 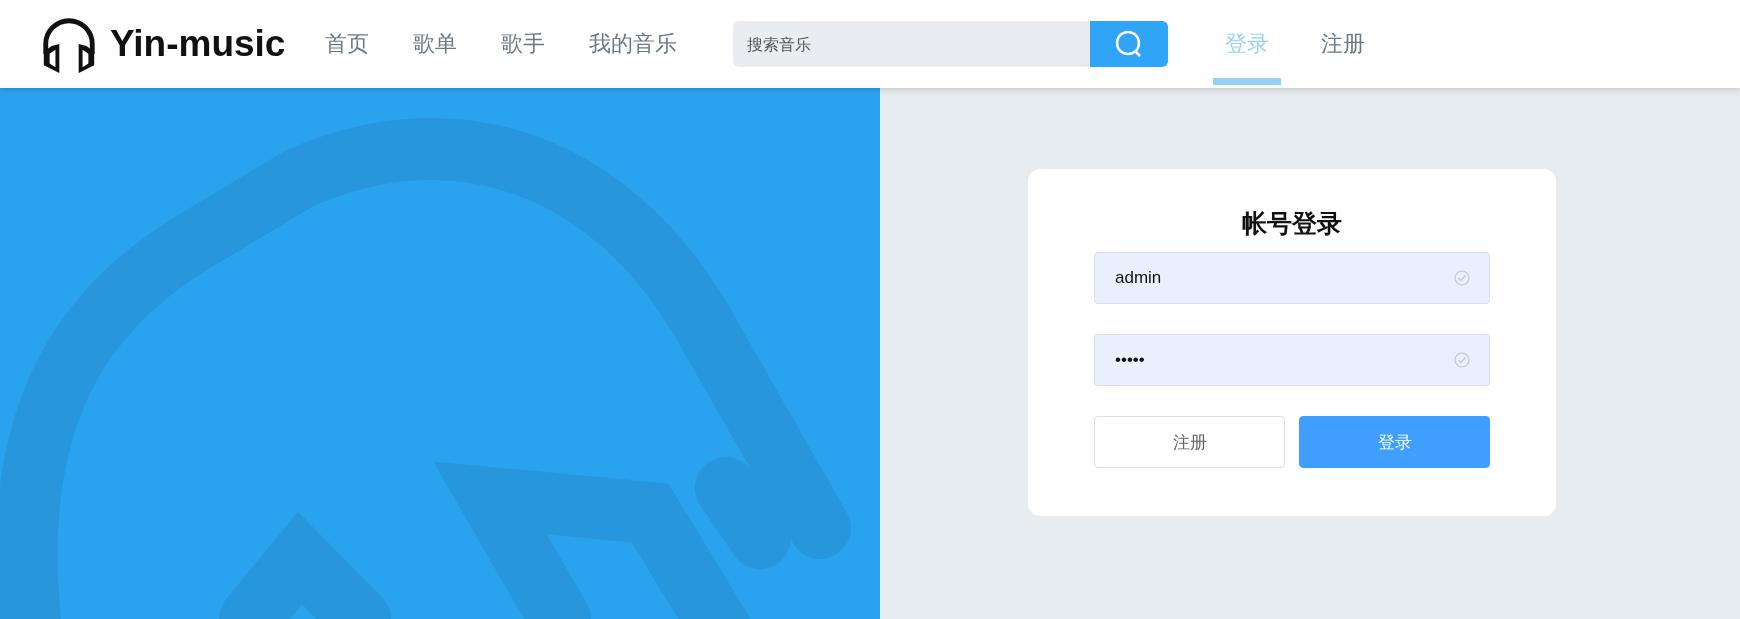 I want to click on login-button: 登录, so click(x=1394, y=442).